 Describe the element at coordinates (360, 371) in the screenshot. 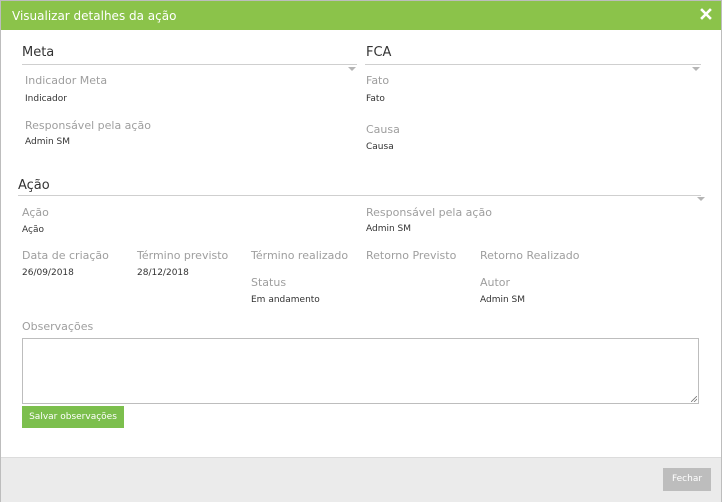

I see `observacoes-textarea` at that location.